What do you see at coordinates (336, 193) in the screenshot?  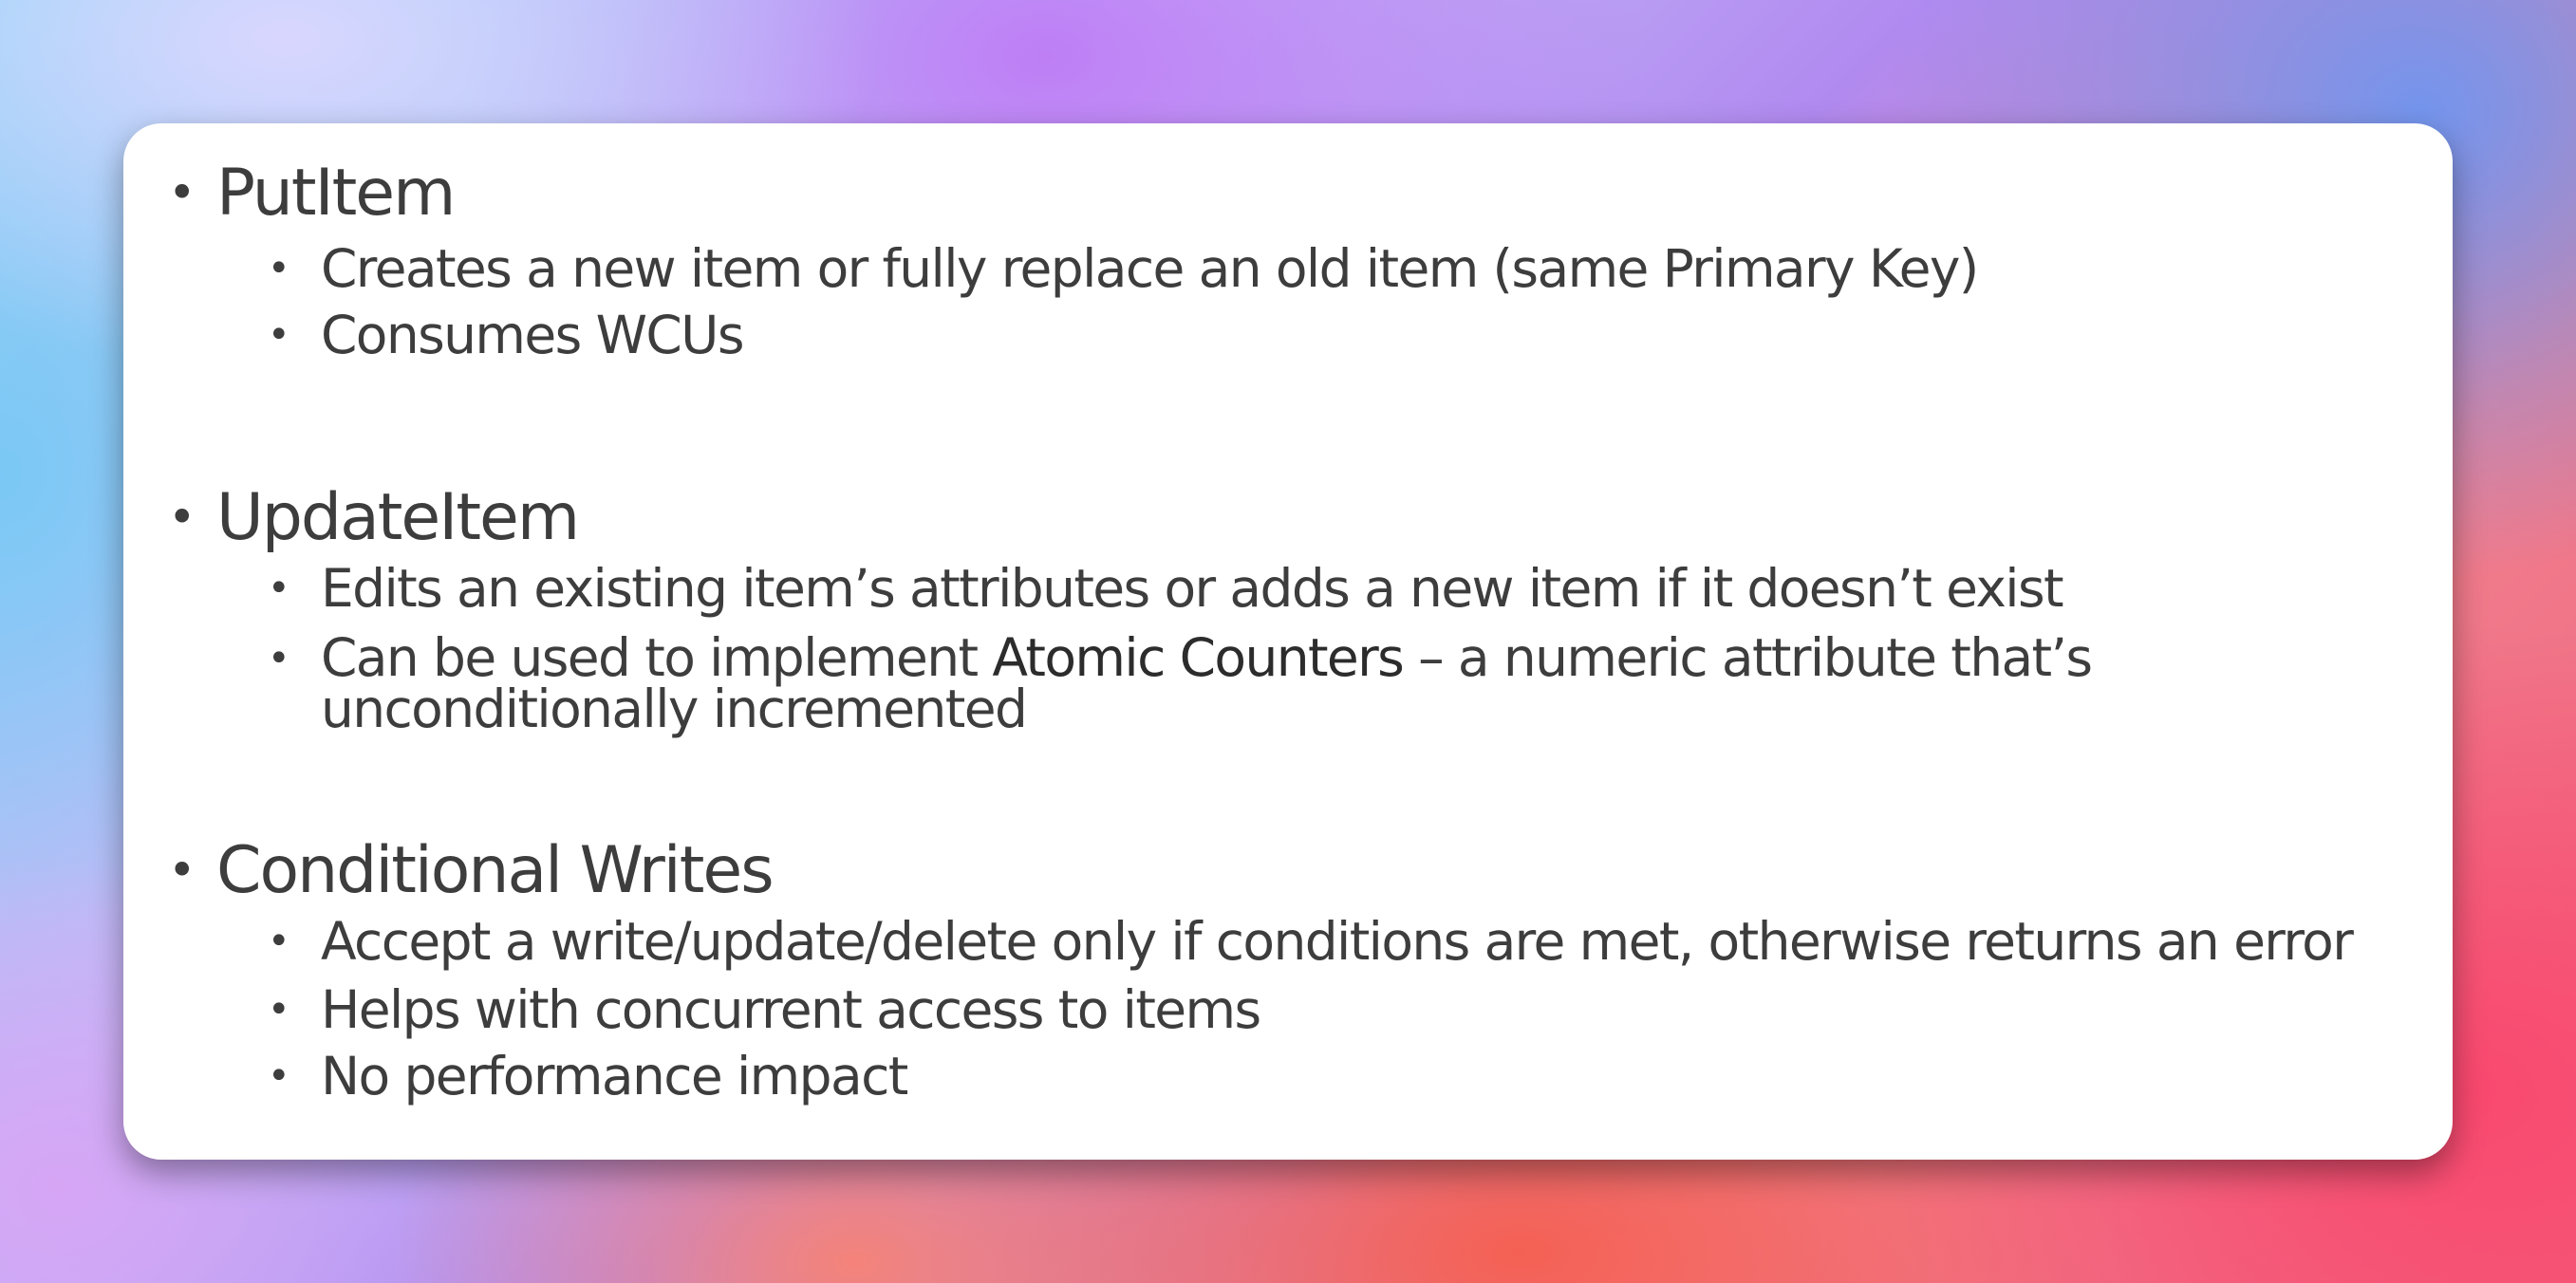 I see `section-heading: PutItem` at bounding box center [336, 193].